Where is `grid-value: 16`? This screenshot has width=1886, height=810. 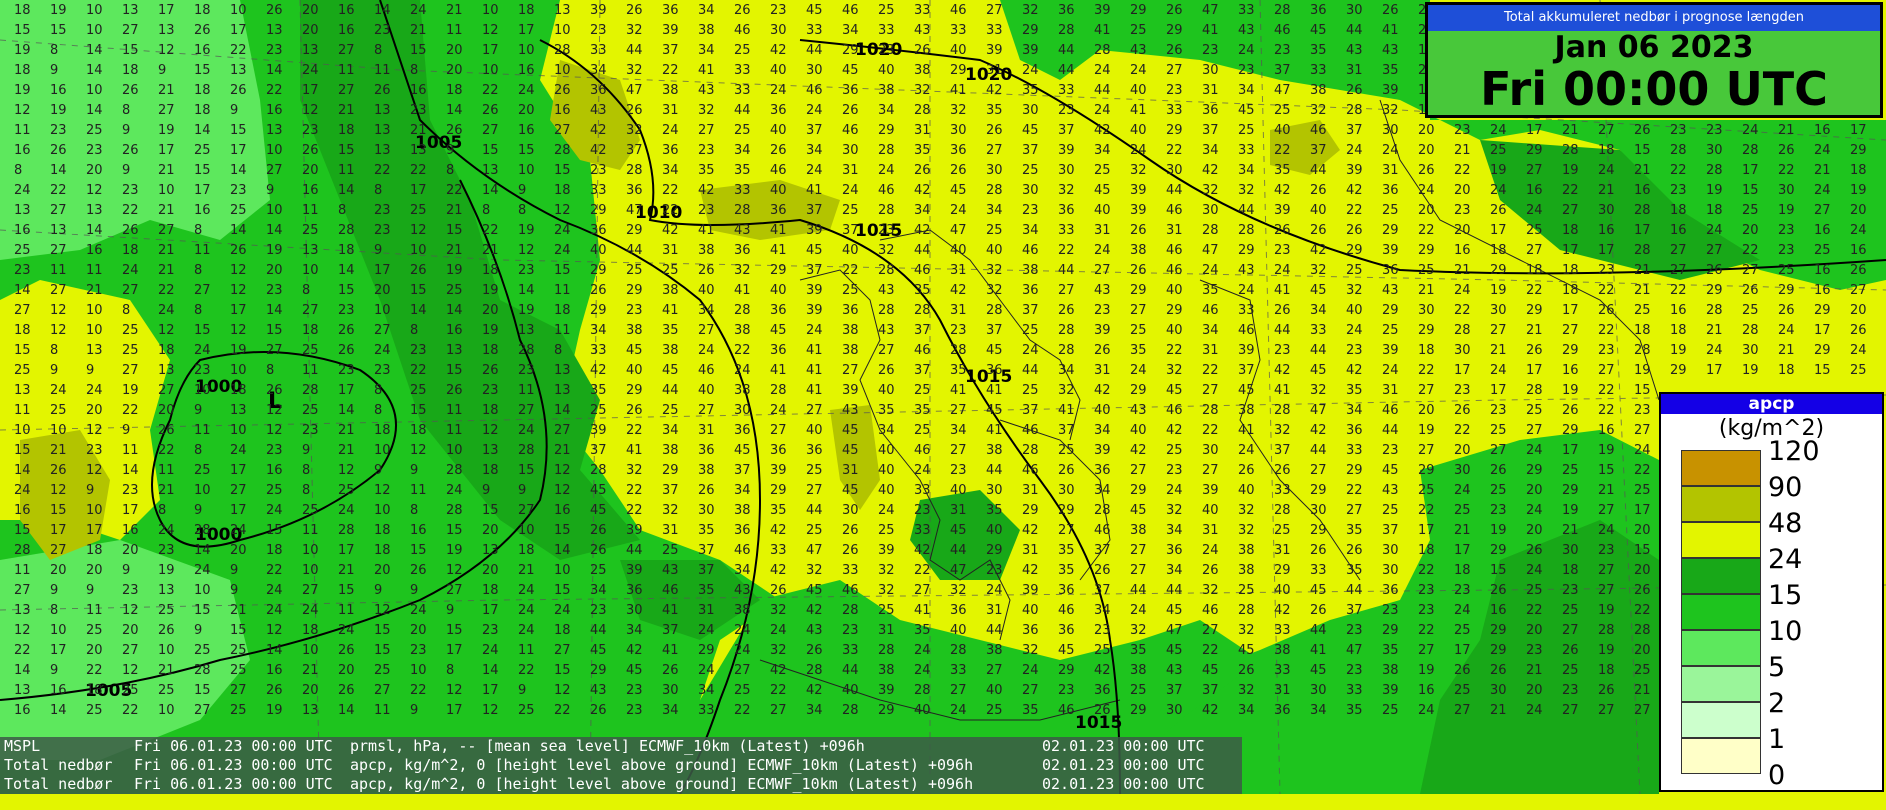 grid-value: 16 is located at coordinates (22, 230).